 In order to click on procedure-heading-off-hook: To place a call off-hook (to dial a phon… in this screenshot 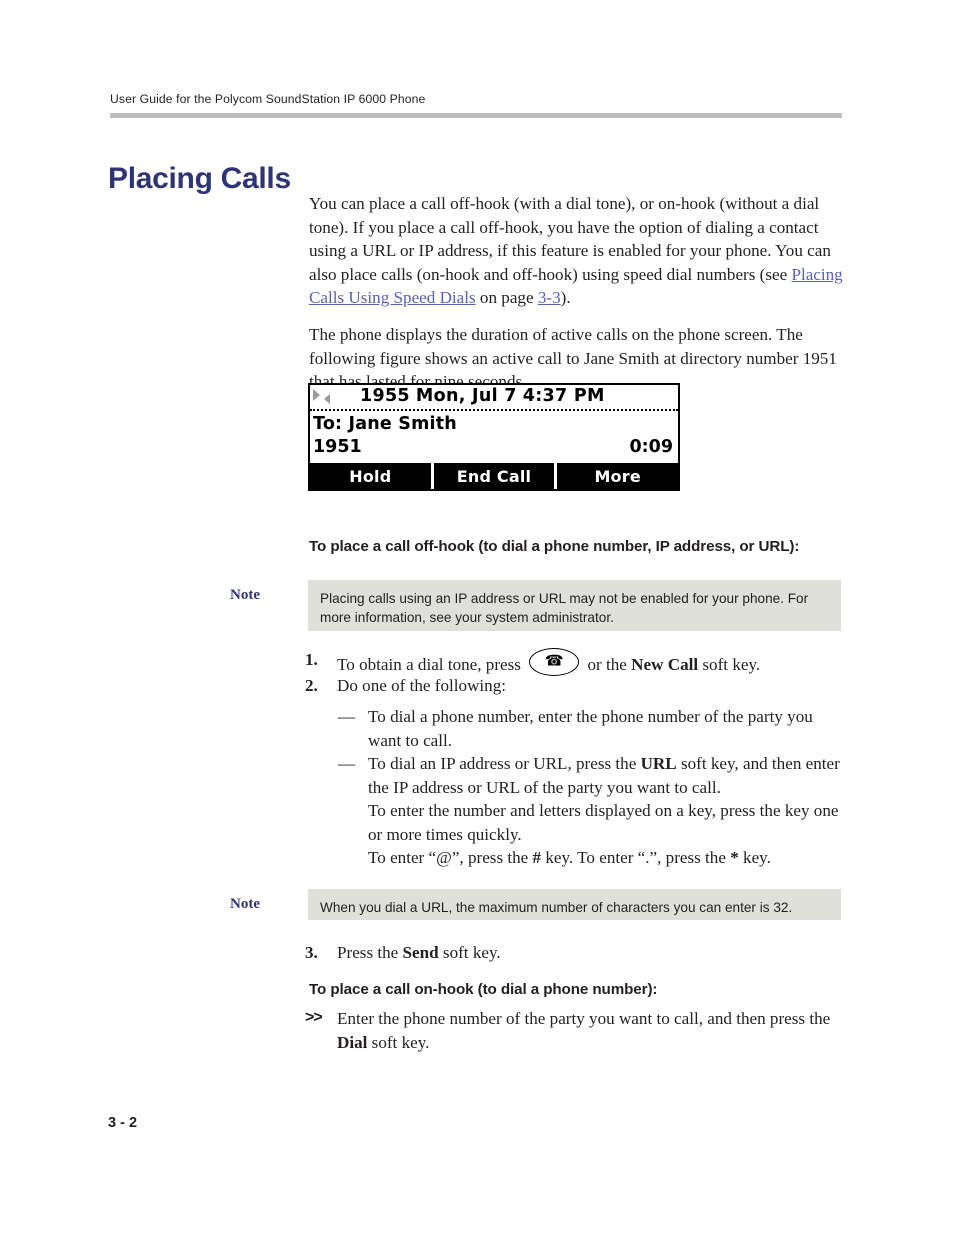, I will do `click(554, 546)`.